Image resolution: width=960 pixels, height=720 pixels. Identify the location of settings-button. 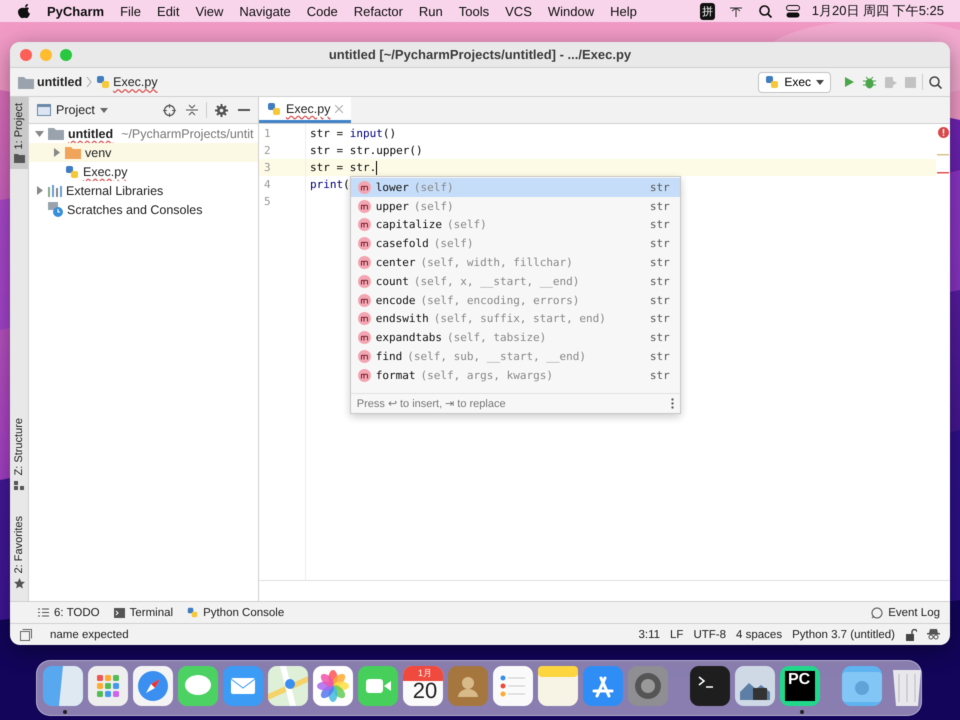
(221, 110).